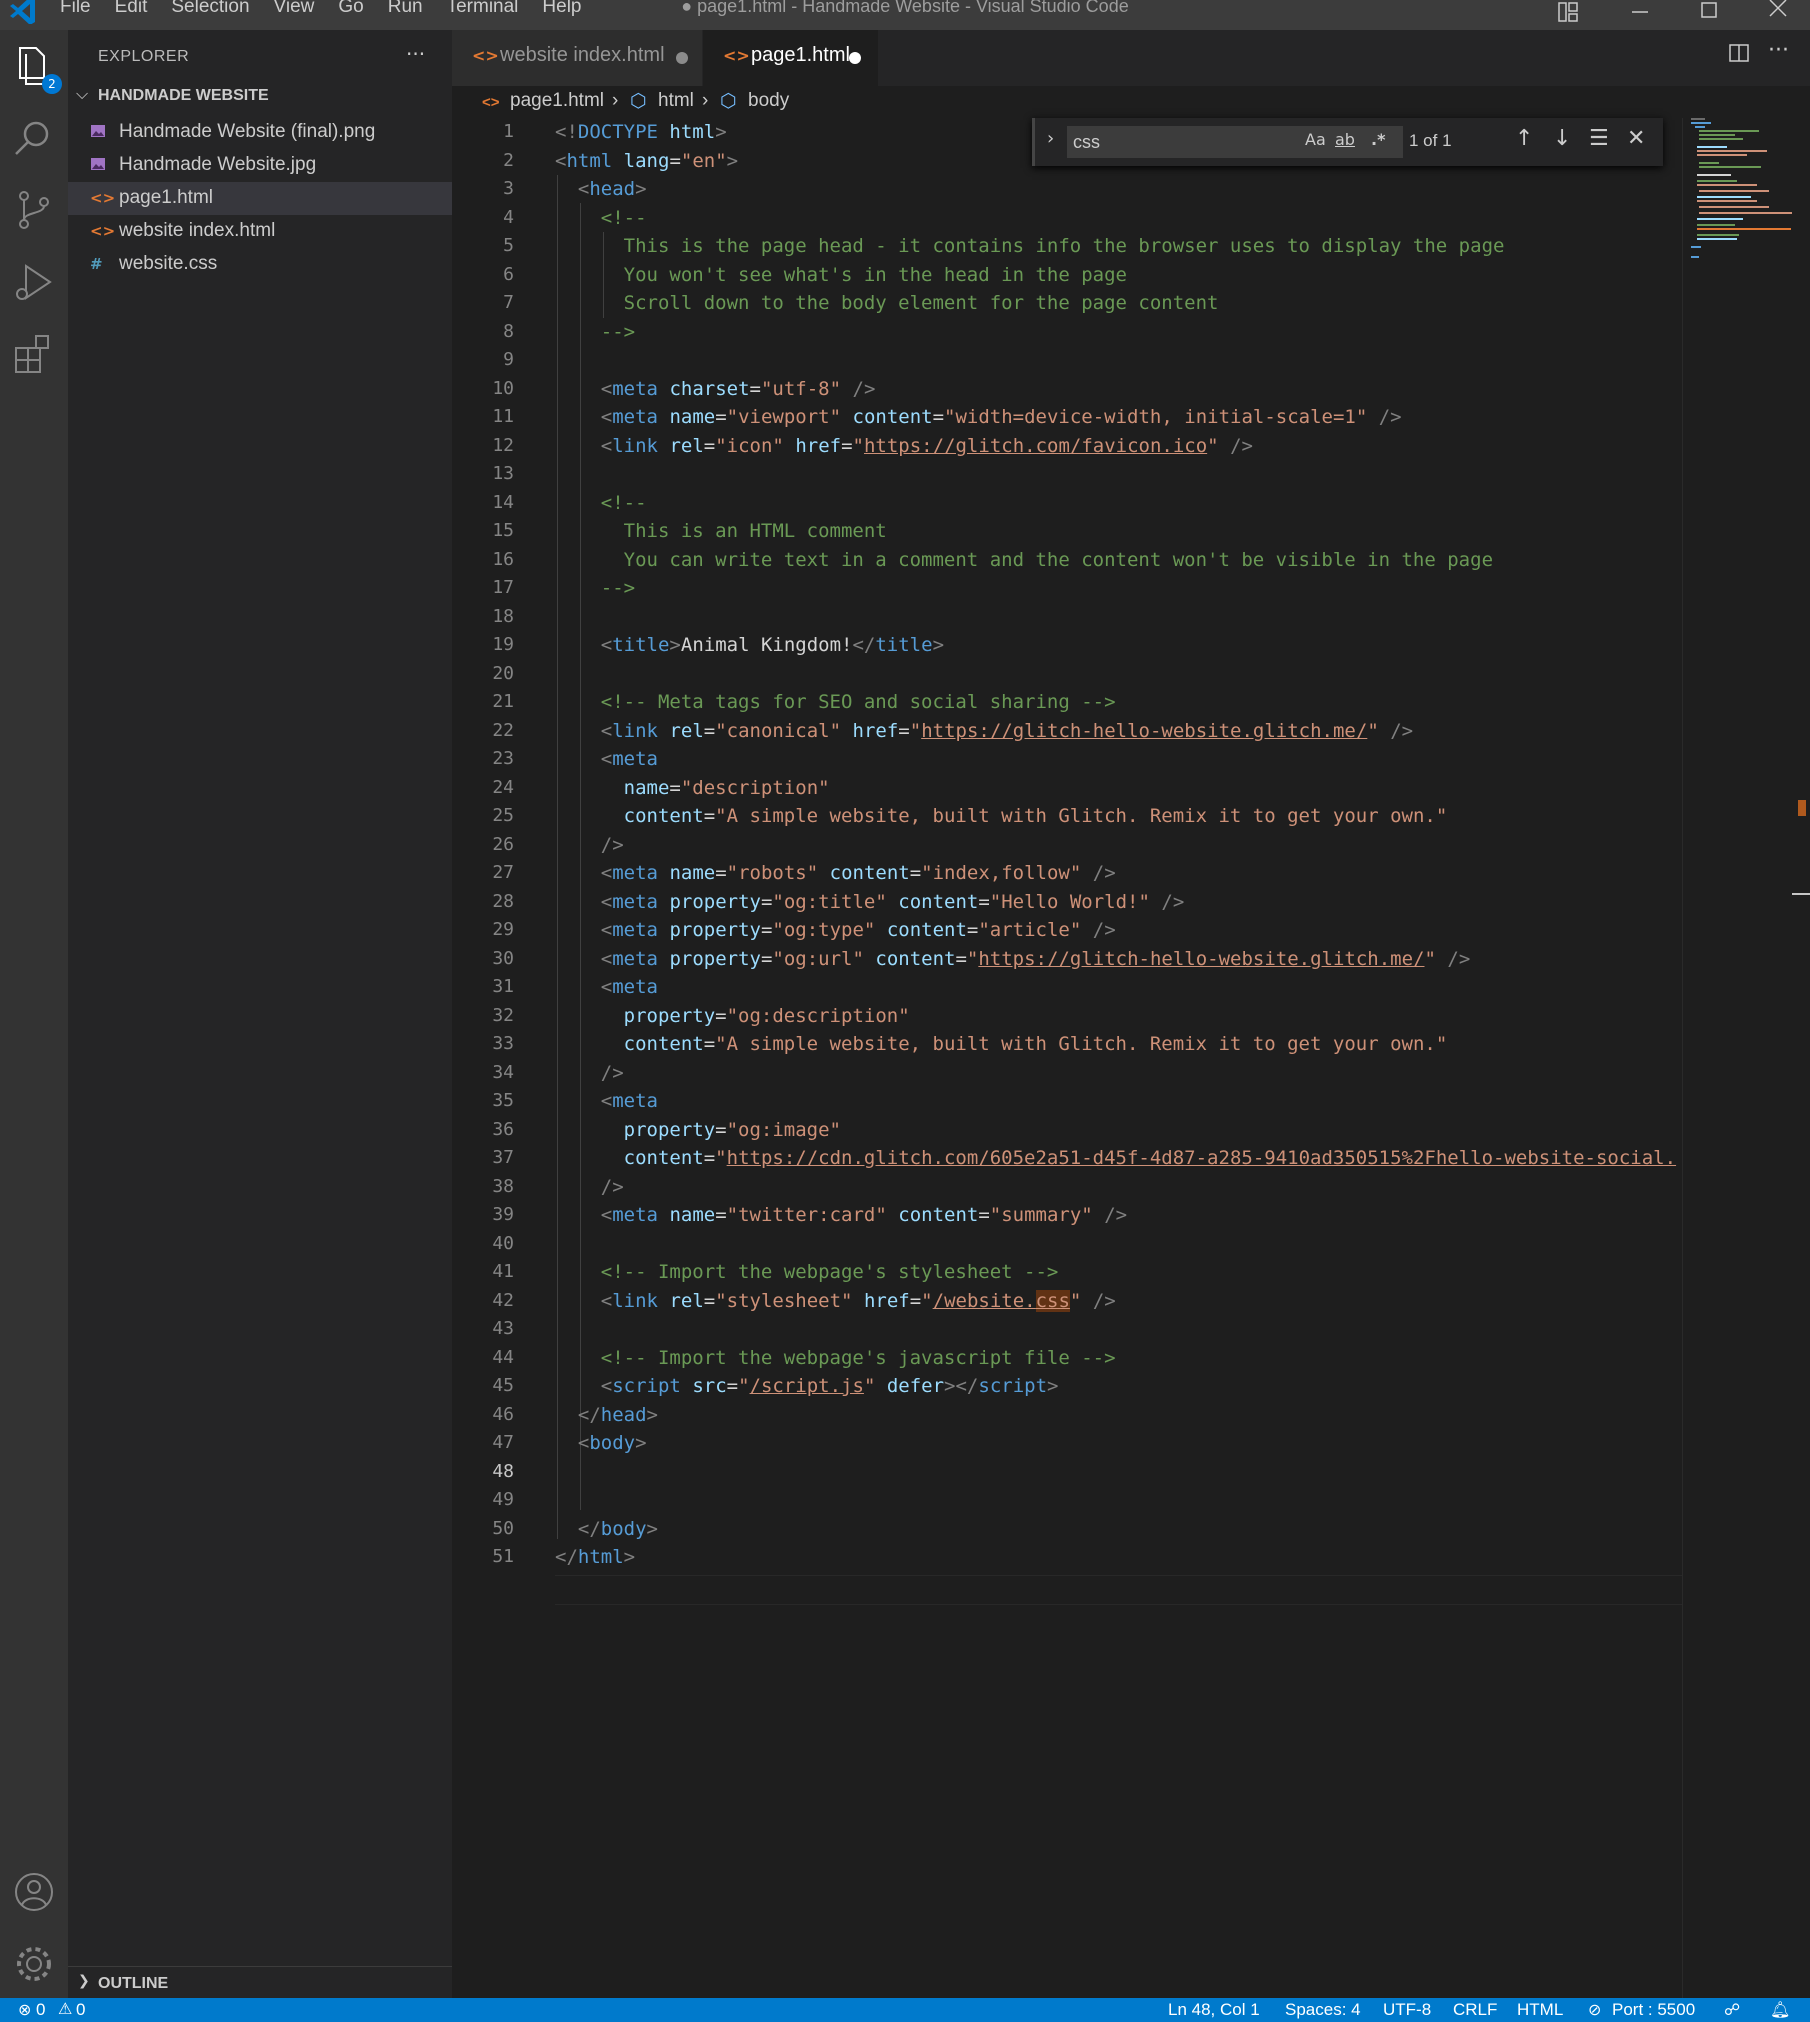  What do you see at coordinates (1067, 788) in the screenshot?
I see `code-line: 24 name="description"` at bounding box center [1067, 788].